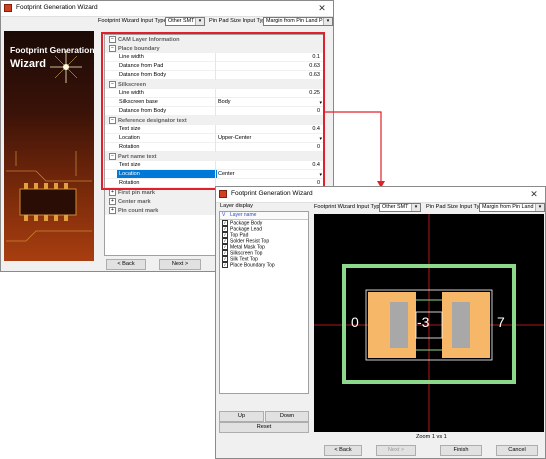  I want to click on title-bar: Footprint Generation Wizard ✕, so click(380, 195).